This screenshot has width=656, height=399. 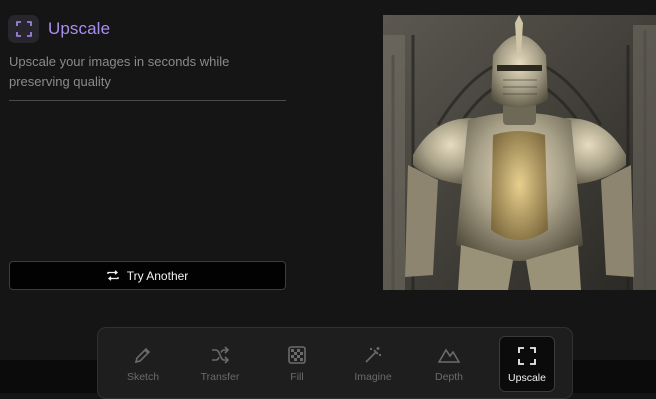 I want to click on panel-header: Upscale, so click(x=59, y=29).